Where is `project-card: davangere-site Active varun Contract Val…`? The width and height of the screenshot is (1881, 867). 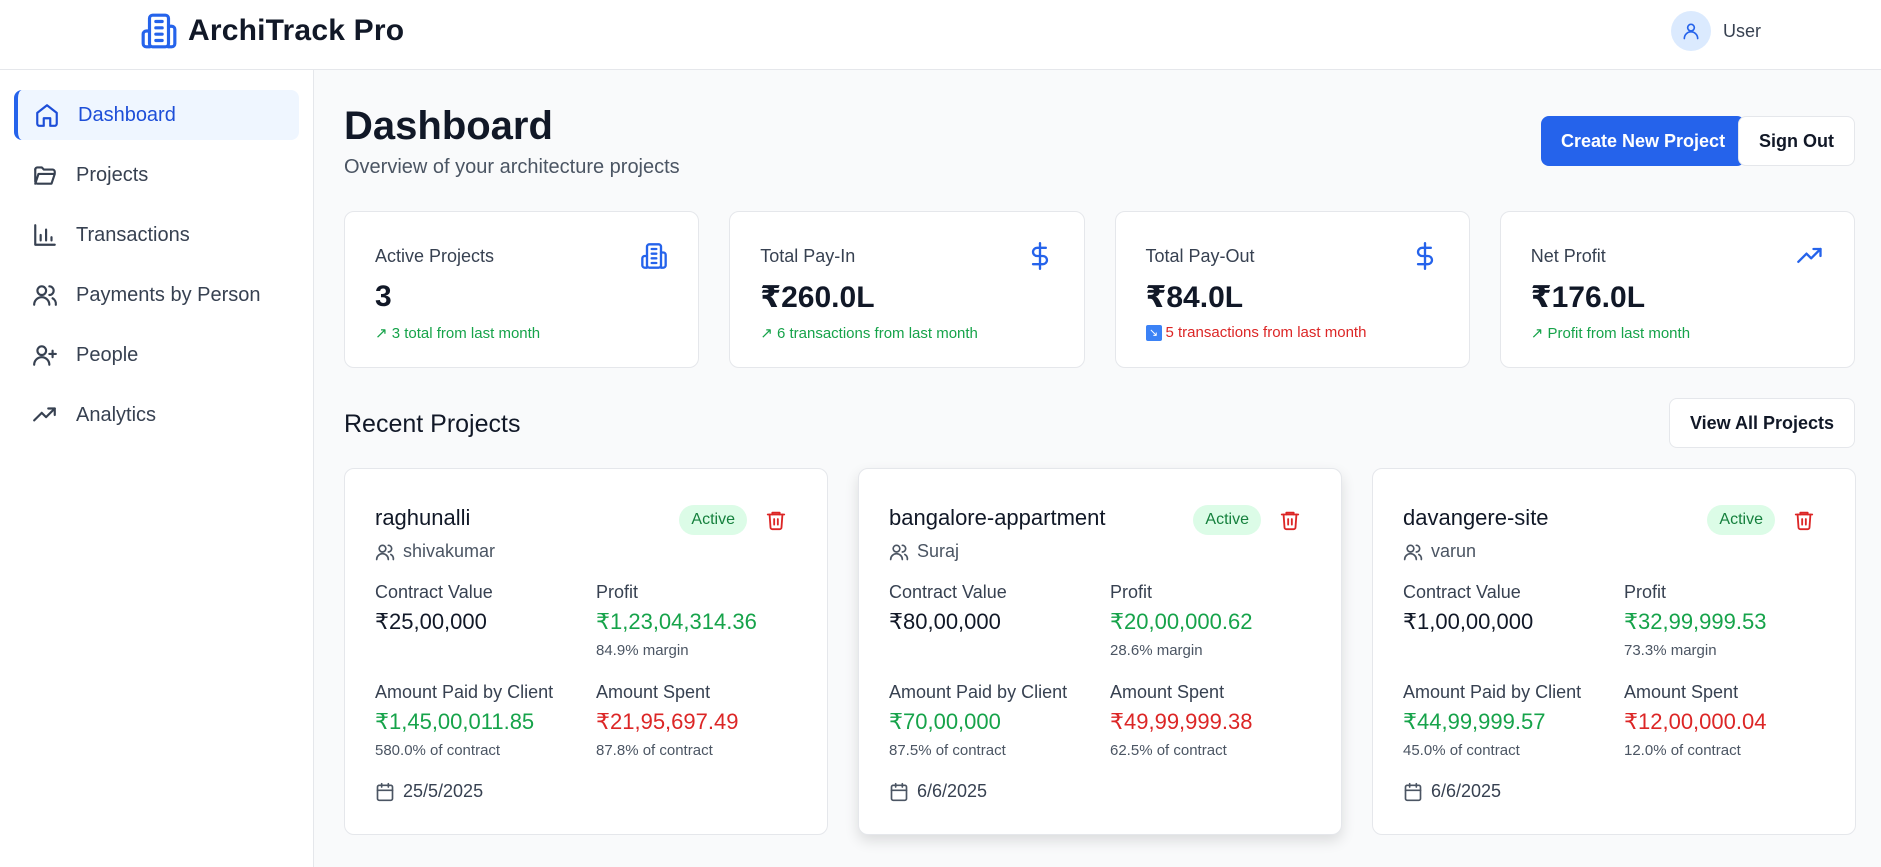
project-card: davangere-site Active varun Contract Val… is located at coordinates (1614, 651).